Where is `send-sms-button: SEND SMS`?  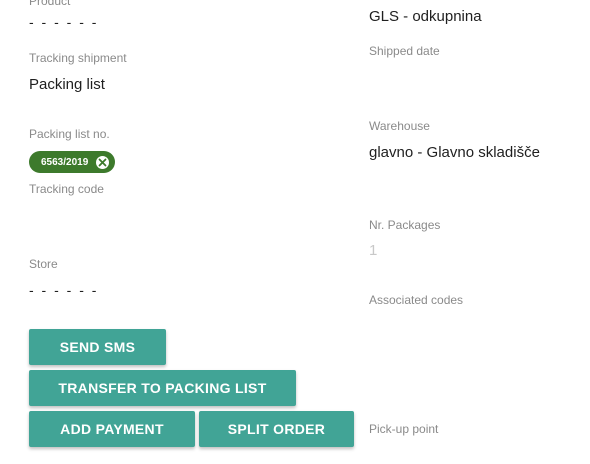
send-sms-button: SEND SMS is located at coordinates (97, 347).